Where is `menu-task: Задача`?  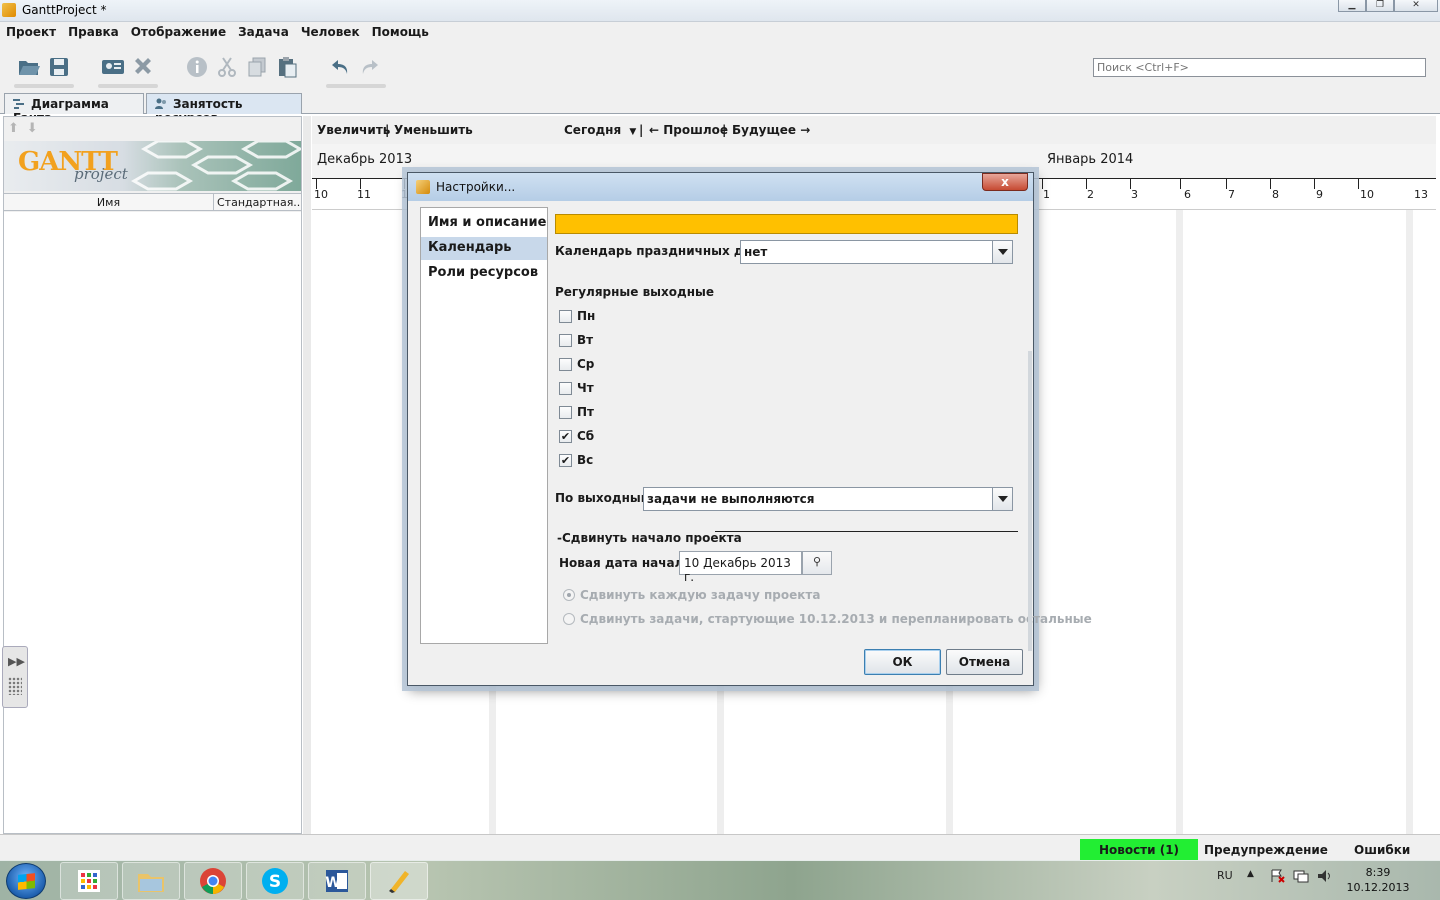 menu-task: Задача is located at coordinates (263, 32).